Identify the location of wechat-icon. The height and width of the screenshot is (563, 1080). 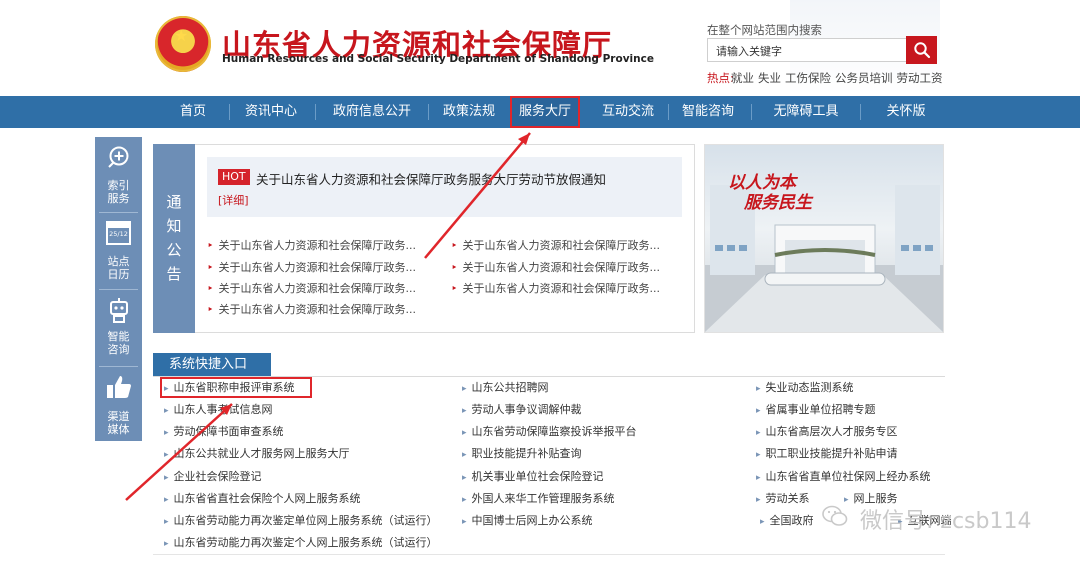
(835, 515).